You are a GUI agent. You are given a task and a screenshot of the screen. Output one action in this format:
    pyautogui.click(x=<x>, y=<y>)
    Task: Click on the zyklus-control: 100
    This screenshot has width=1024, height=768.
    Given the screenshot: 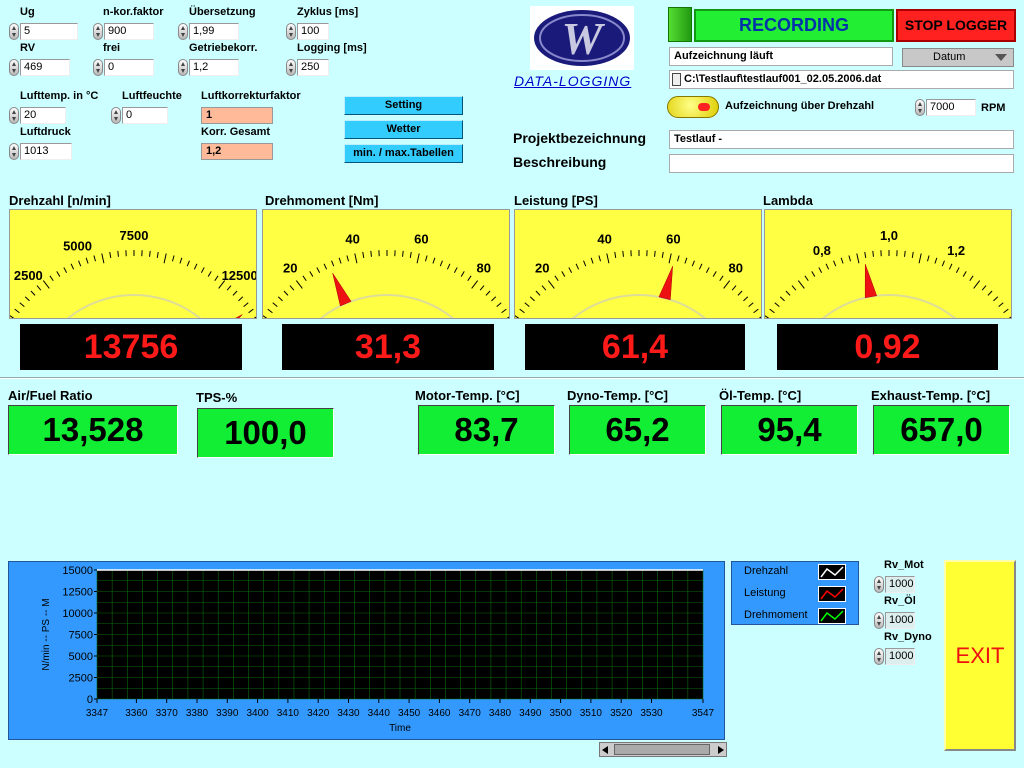 What is the action you would take?
    pyautogui.click(x=307, y=31)
    